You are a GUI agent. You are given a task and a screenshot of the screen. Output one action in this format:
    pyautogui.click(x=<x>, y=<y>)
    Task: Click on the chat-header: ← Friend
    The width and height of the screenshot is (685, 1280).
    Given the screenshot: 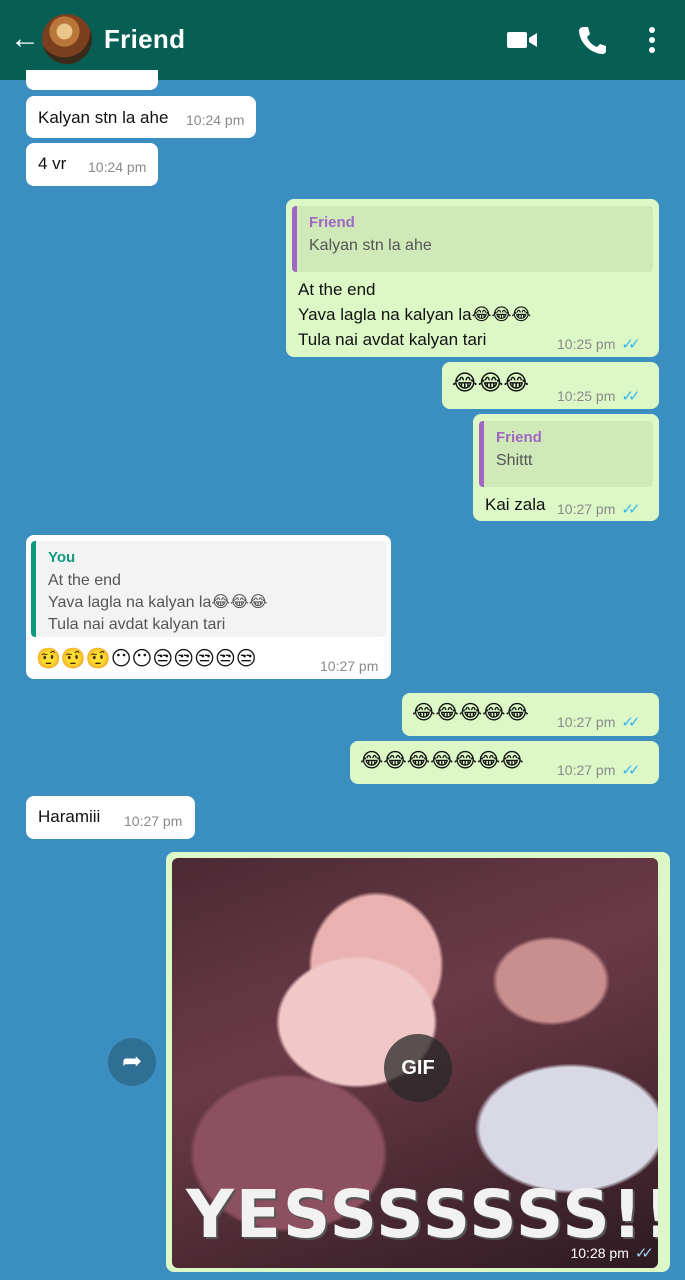 What is the action you would take?
    pyautogui.click(x=342, y=40)
    